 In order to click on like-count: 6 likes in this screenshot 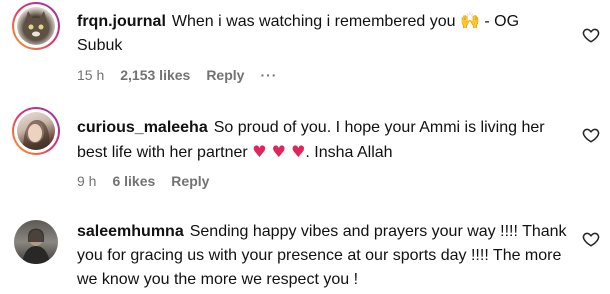, I will do `click(133, 181)`.